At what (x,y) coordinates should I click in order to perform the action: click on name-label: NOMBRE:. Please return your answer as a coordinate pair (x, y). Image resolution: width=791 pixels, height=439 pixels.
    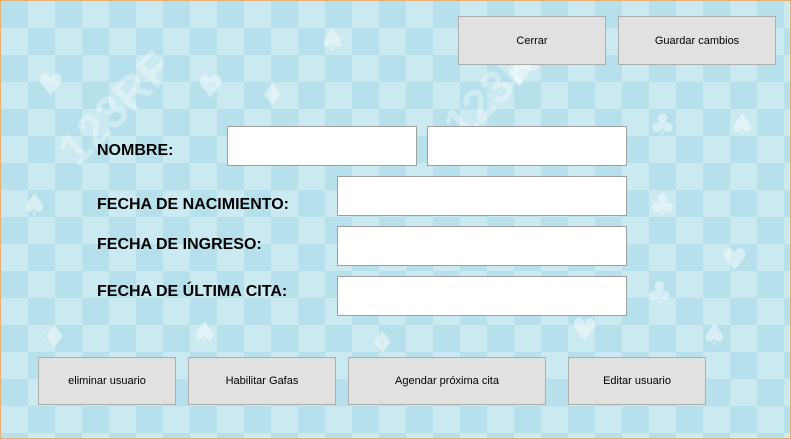
    Looking at the image, I should click on (135, 150).